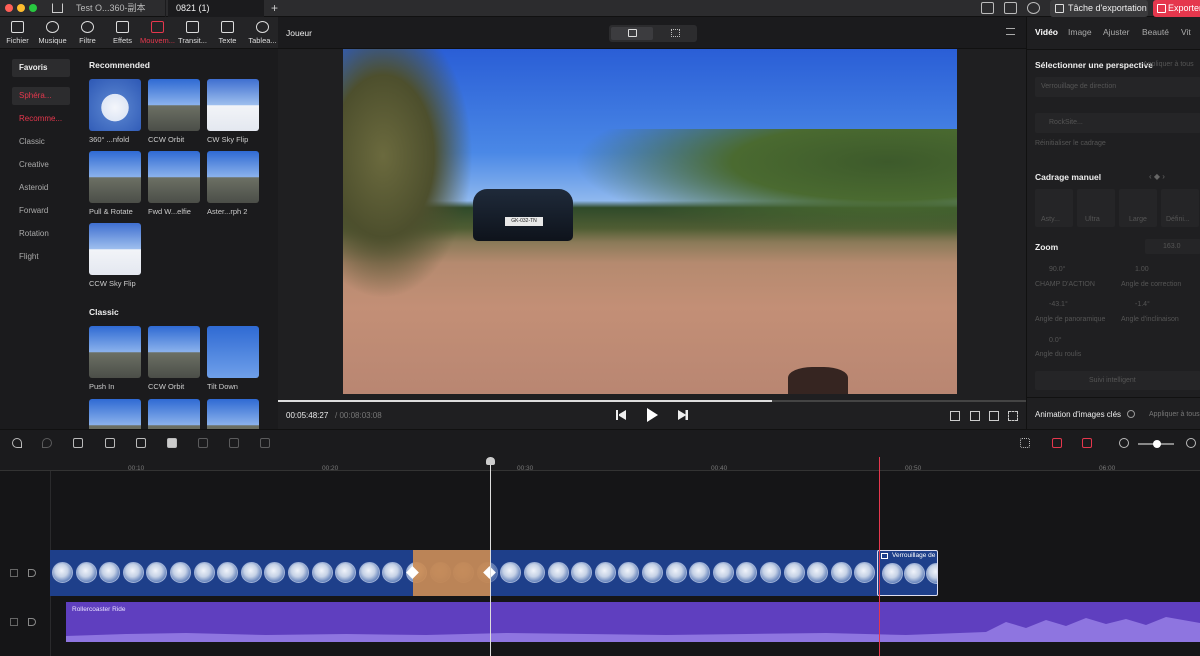  What do you see at coordinates (21, 8) in the screenshot?
I see `minimize-window-button` at bounding box center [21, 8].